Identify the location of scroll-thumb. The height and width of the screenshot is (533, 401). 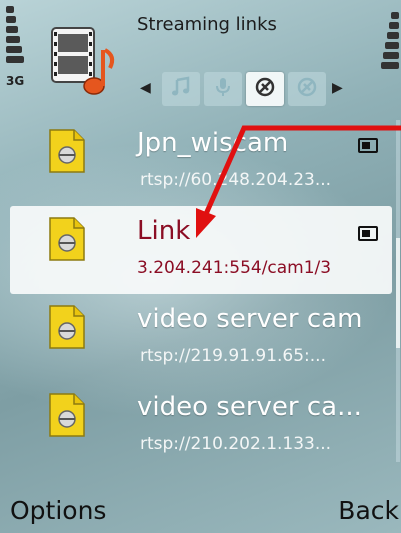
(398, 293).